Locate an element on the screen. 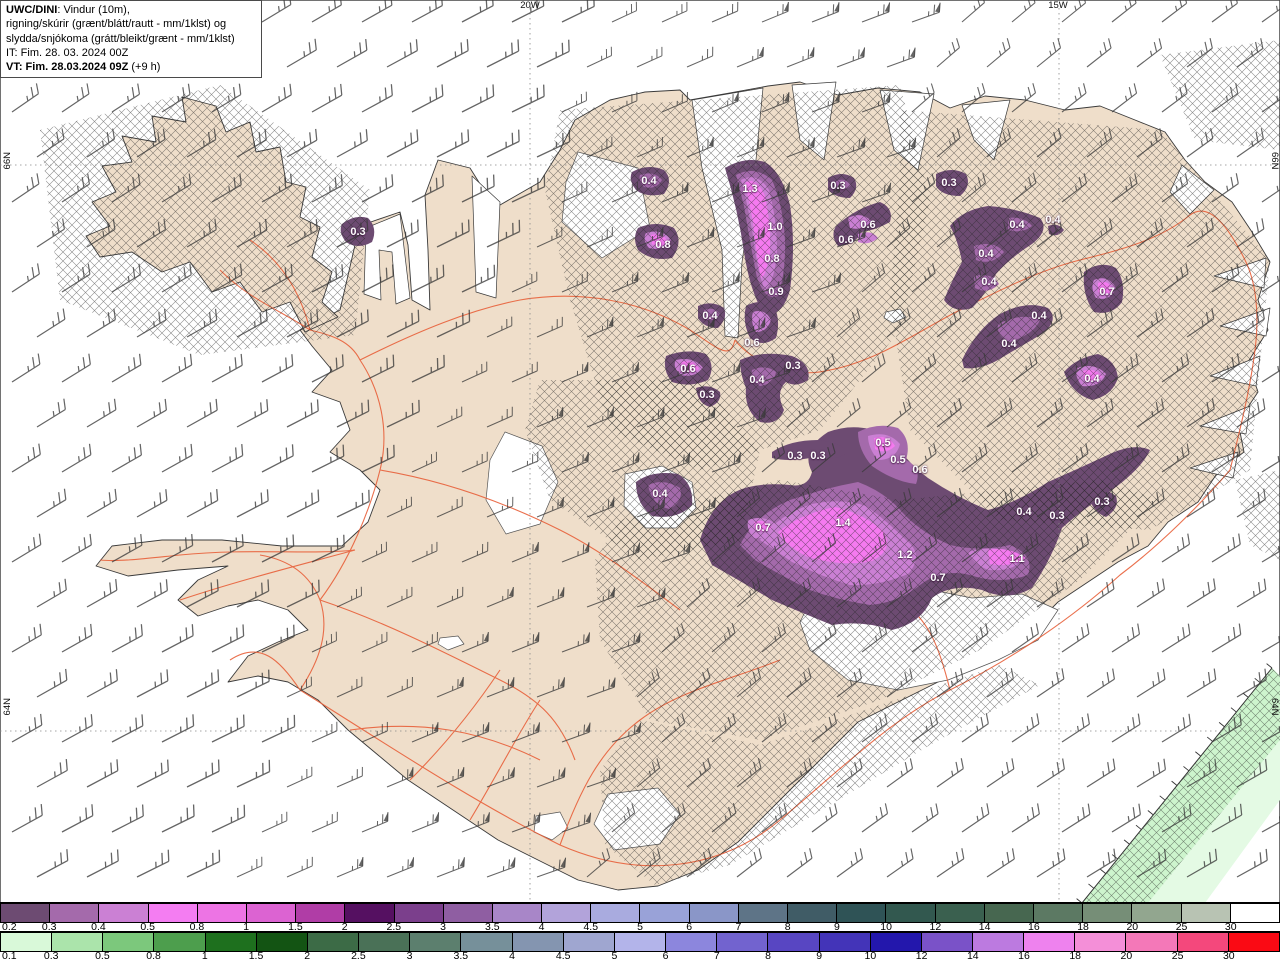 Image resolution: width=1280 pixels, height=960 pixels. colorbar-tick-label: 4 is located at coordinates (512, 955).